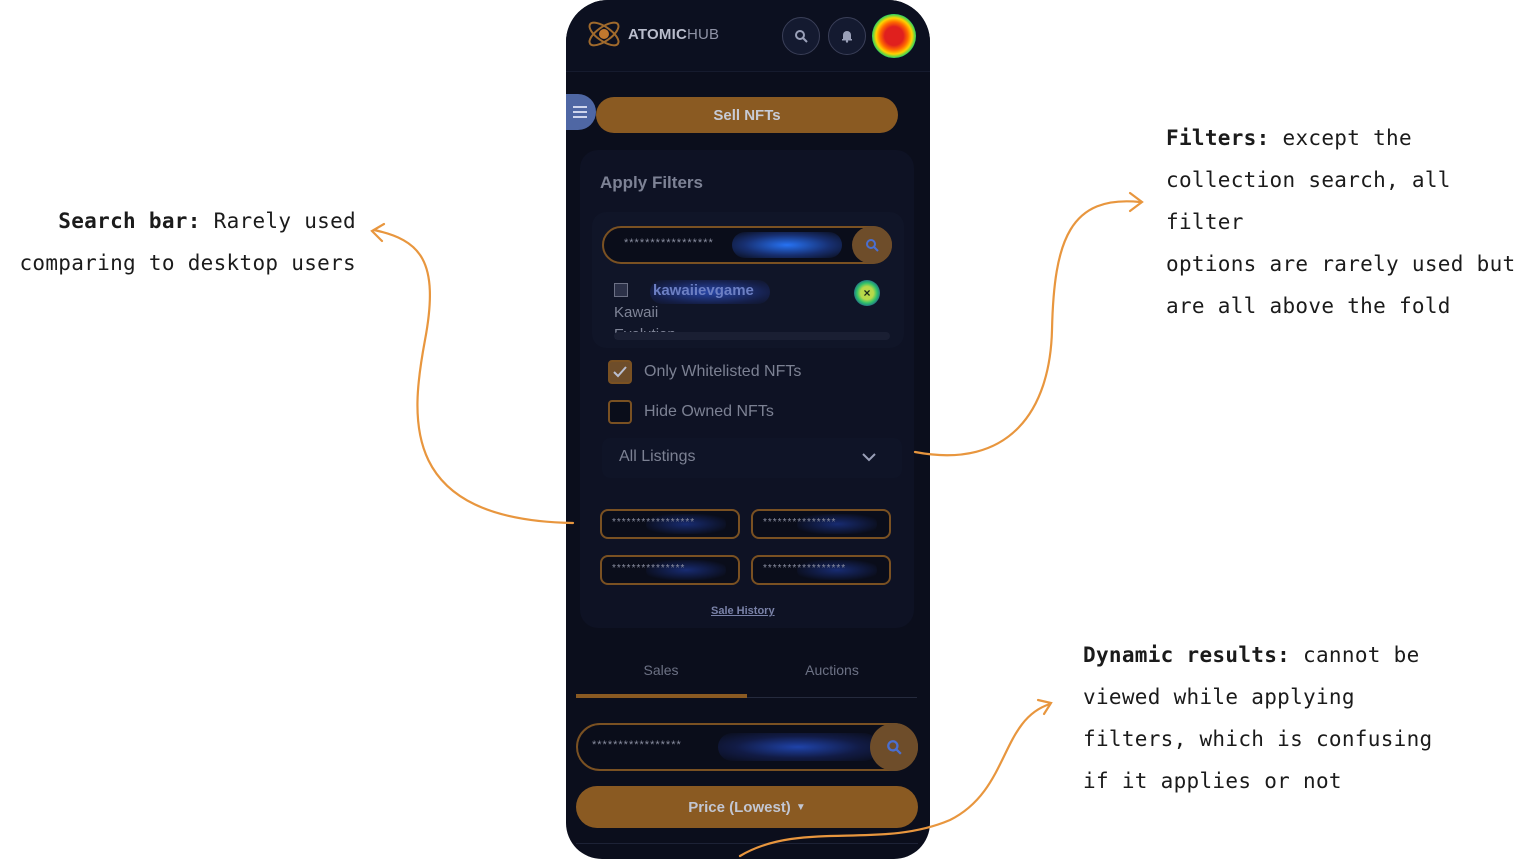 This screenshot has height=859, width=1521. Describe the element at coordinates (1258, 739) in the screenshot. I see `annotation-dynamic-line3: filters, which is confusing` at that location.